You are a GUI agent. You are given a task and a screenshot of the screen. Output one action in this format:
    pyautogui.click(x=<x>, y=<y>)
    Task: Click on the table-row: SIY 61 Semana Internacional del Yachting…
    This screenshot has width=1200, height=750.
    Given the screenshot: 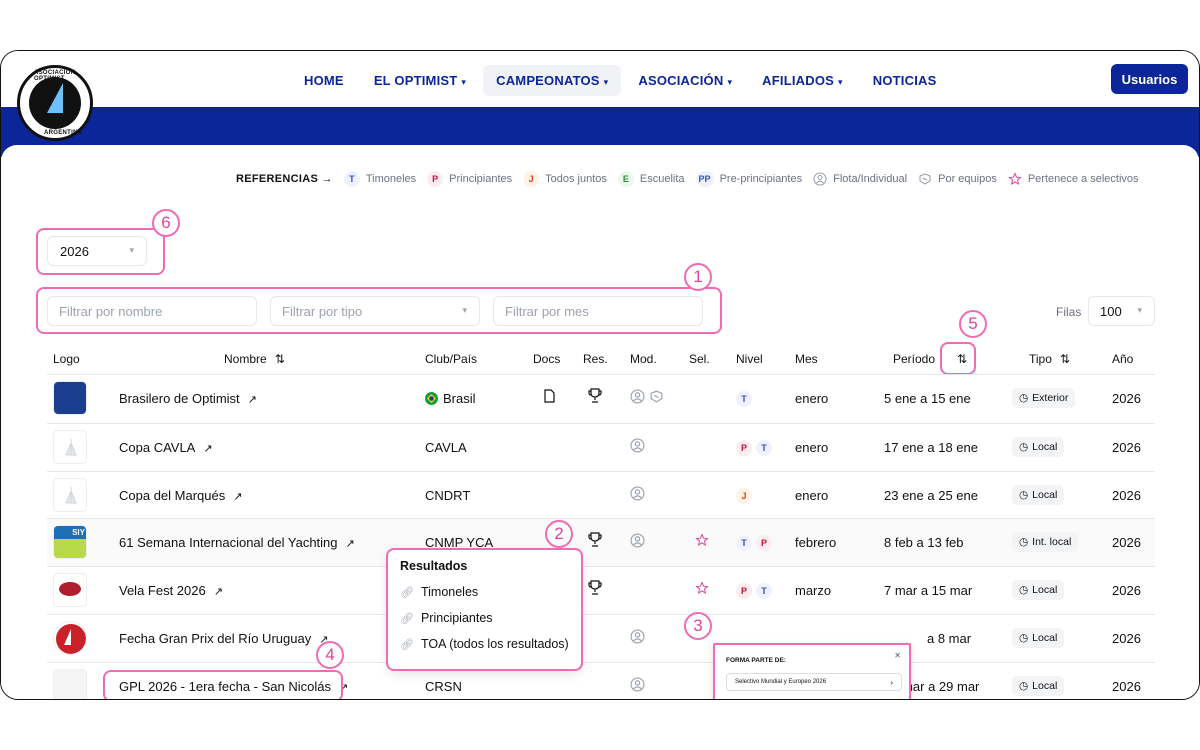 What is the action you would take?
    pyautogui.click(x=601, y=543)
    